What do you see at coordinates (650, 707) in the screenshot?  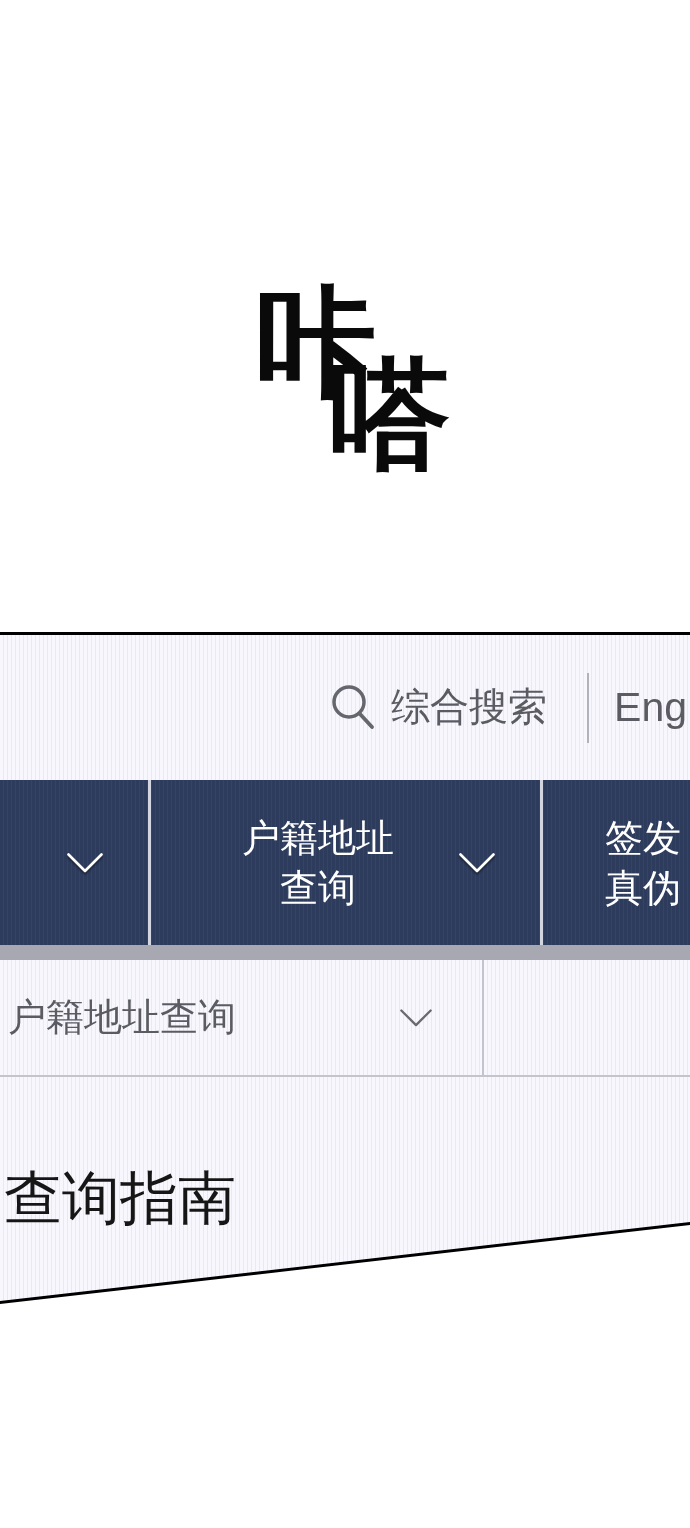 I see `language-link: Eng` at bounding box center [650, 707].